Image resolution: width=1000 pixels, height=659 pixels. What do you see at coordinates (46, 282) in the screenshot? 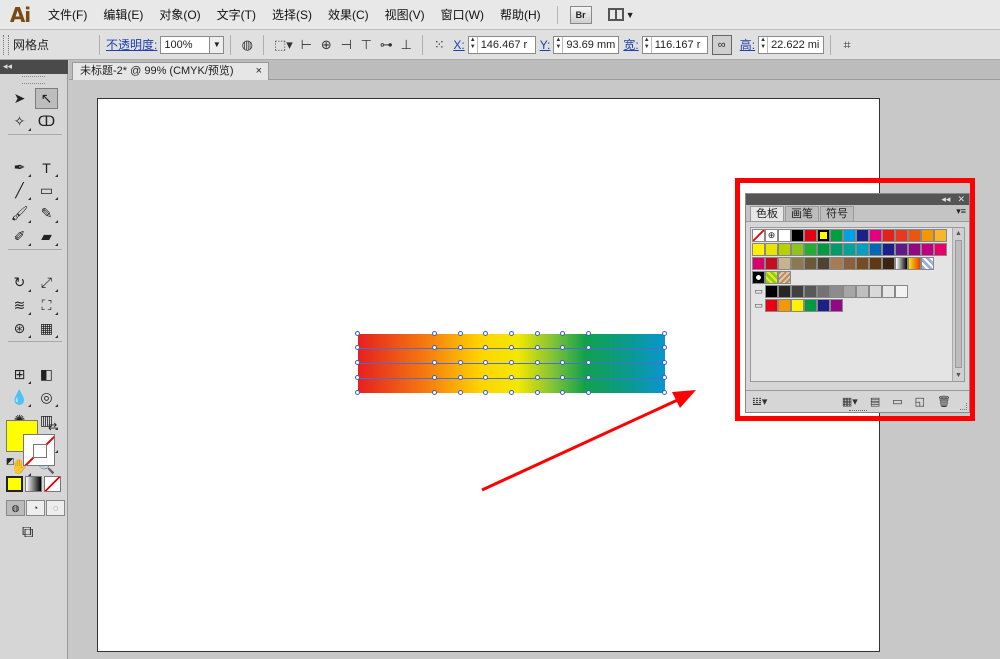
I see `scale-tool-icon: ⤢` at bounding box center [46, 282].